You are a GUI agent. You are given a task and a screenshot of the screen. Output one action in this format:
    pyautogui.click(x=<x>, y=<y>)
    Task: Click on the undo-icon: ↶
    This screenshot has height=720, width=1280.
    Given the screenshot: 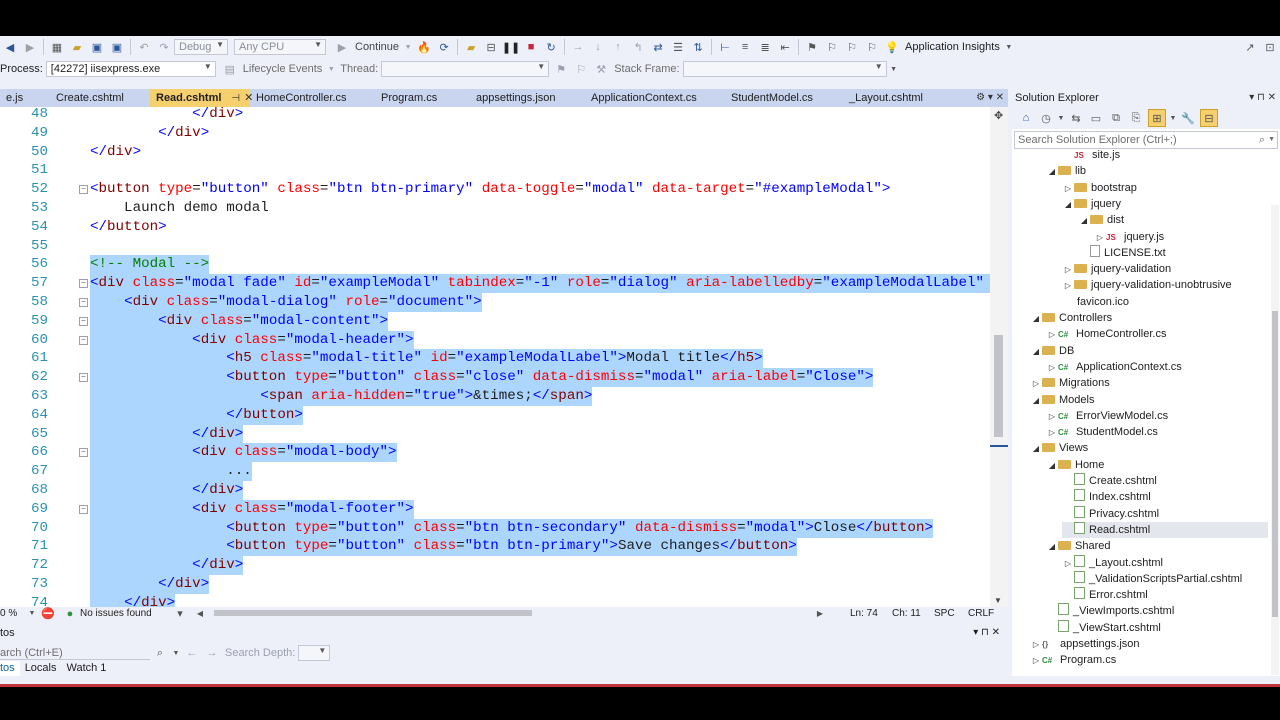 What is the action you would take?
    pyautogui.click(x=144, y=47)
    